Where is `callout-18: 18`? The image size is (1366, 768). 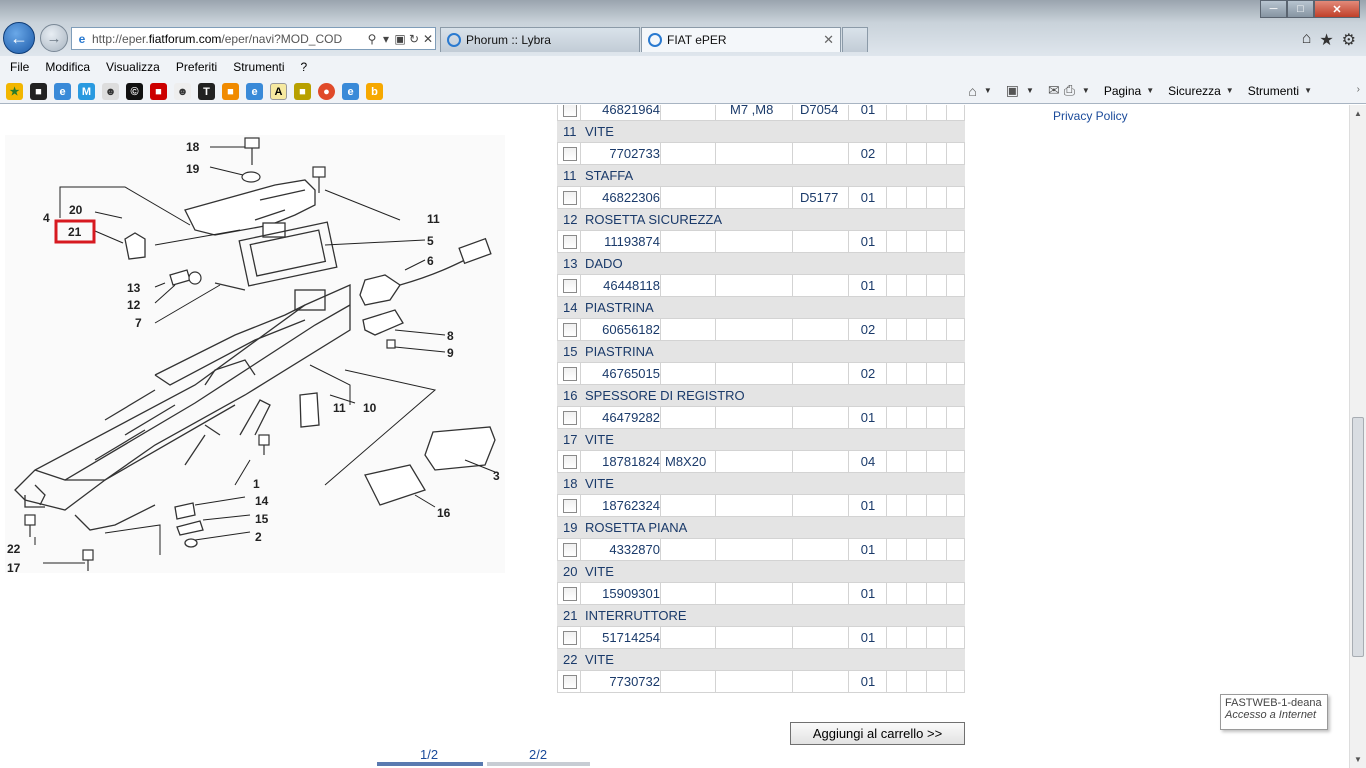 callout-18: 18 is located at coordinates (193, 147).